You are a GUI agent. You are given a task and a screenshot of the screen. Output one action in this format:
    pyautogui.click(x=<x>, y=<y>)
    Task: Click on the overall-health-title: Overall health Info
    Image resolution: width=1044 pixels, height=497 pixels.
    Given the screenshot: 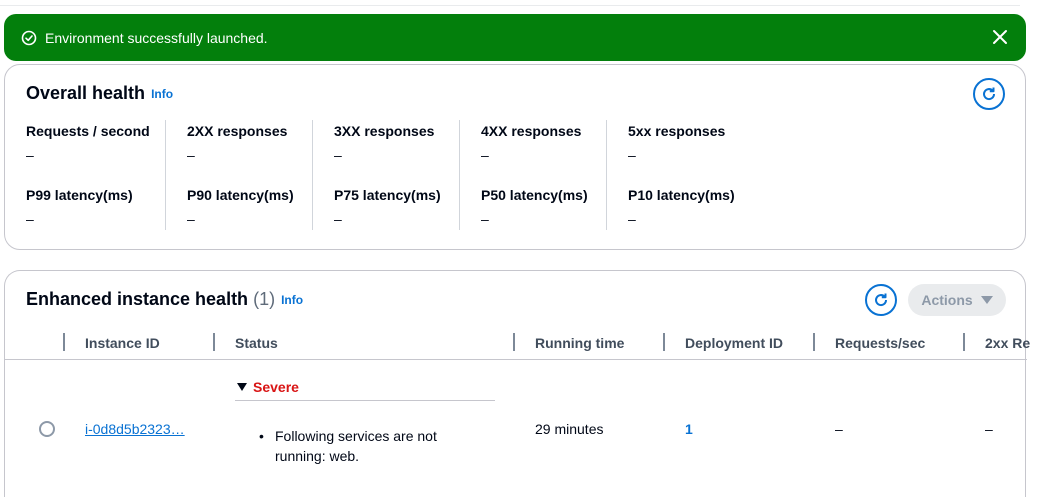 What is the action you would take?
    pyautogui.click(x=99, y=93)
    